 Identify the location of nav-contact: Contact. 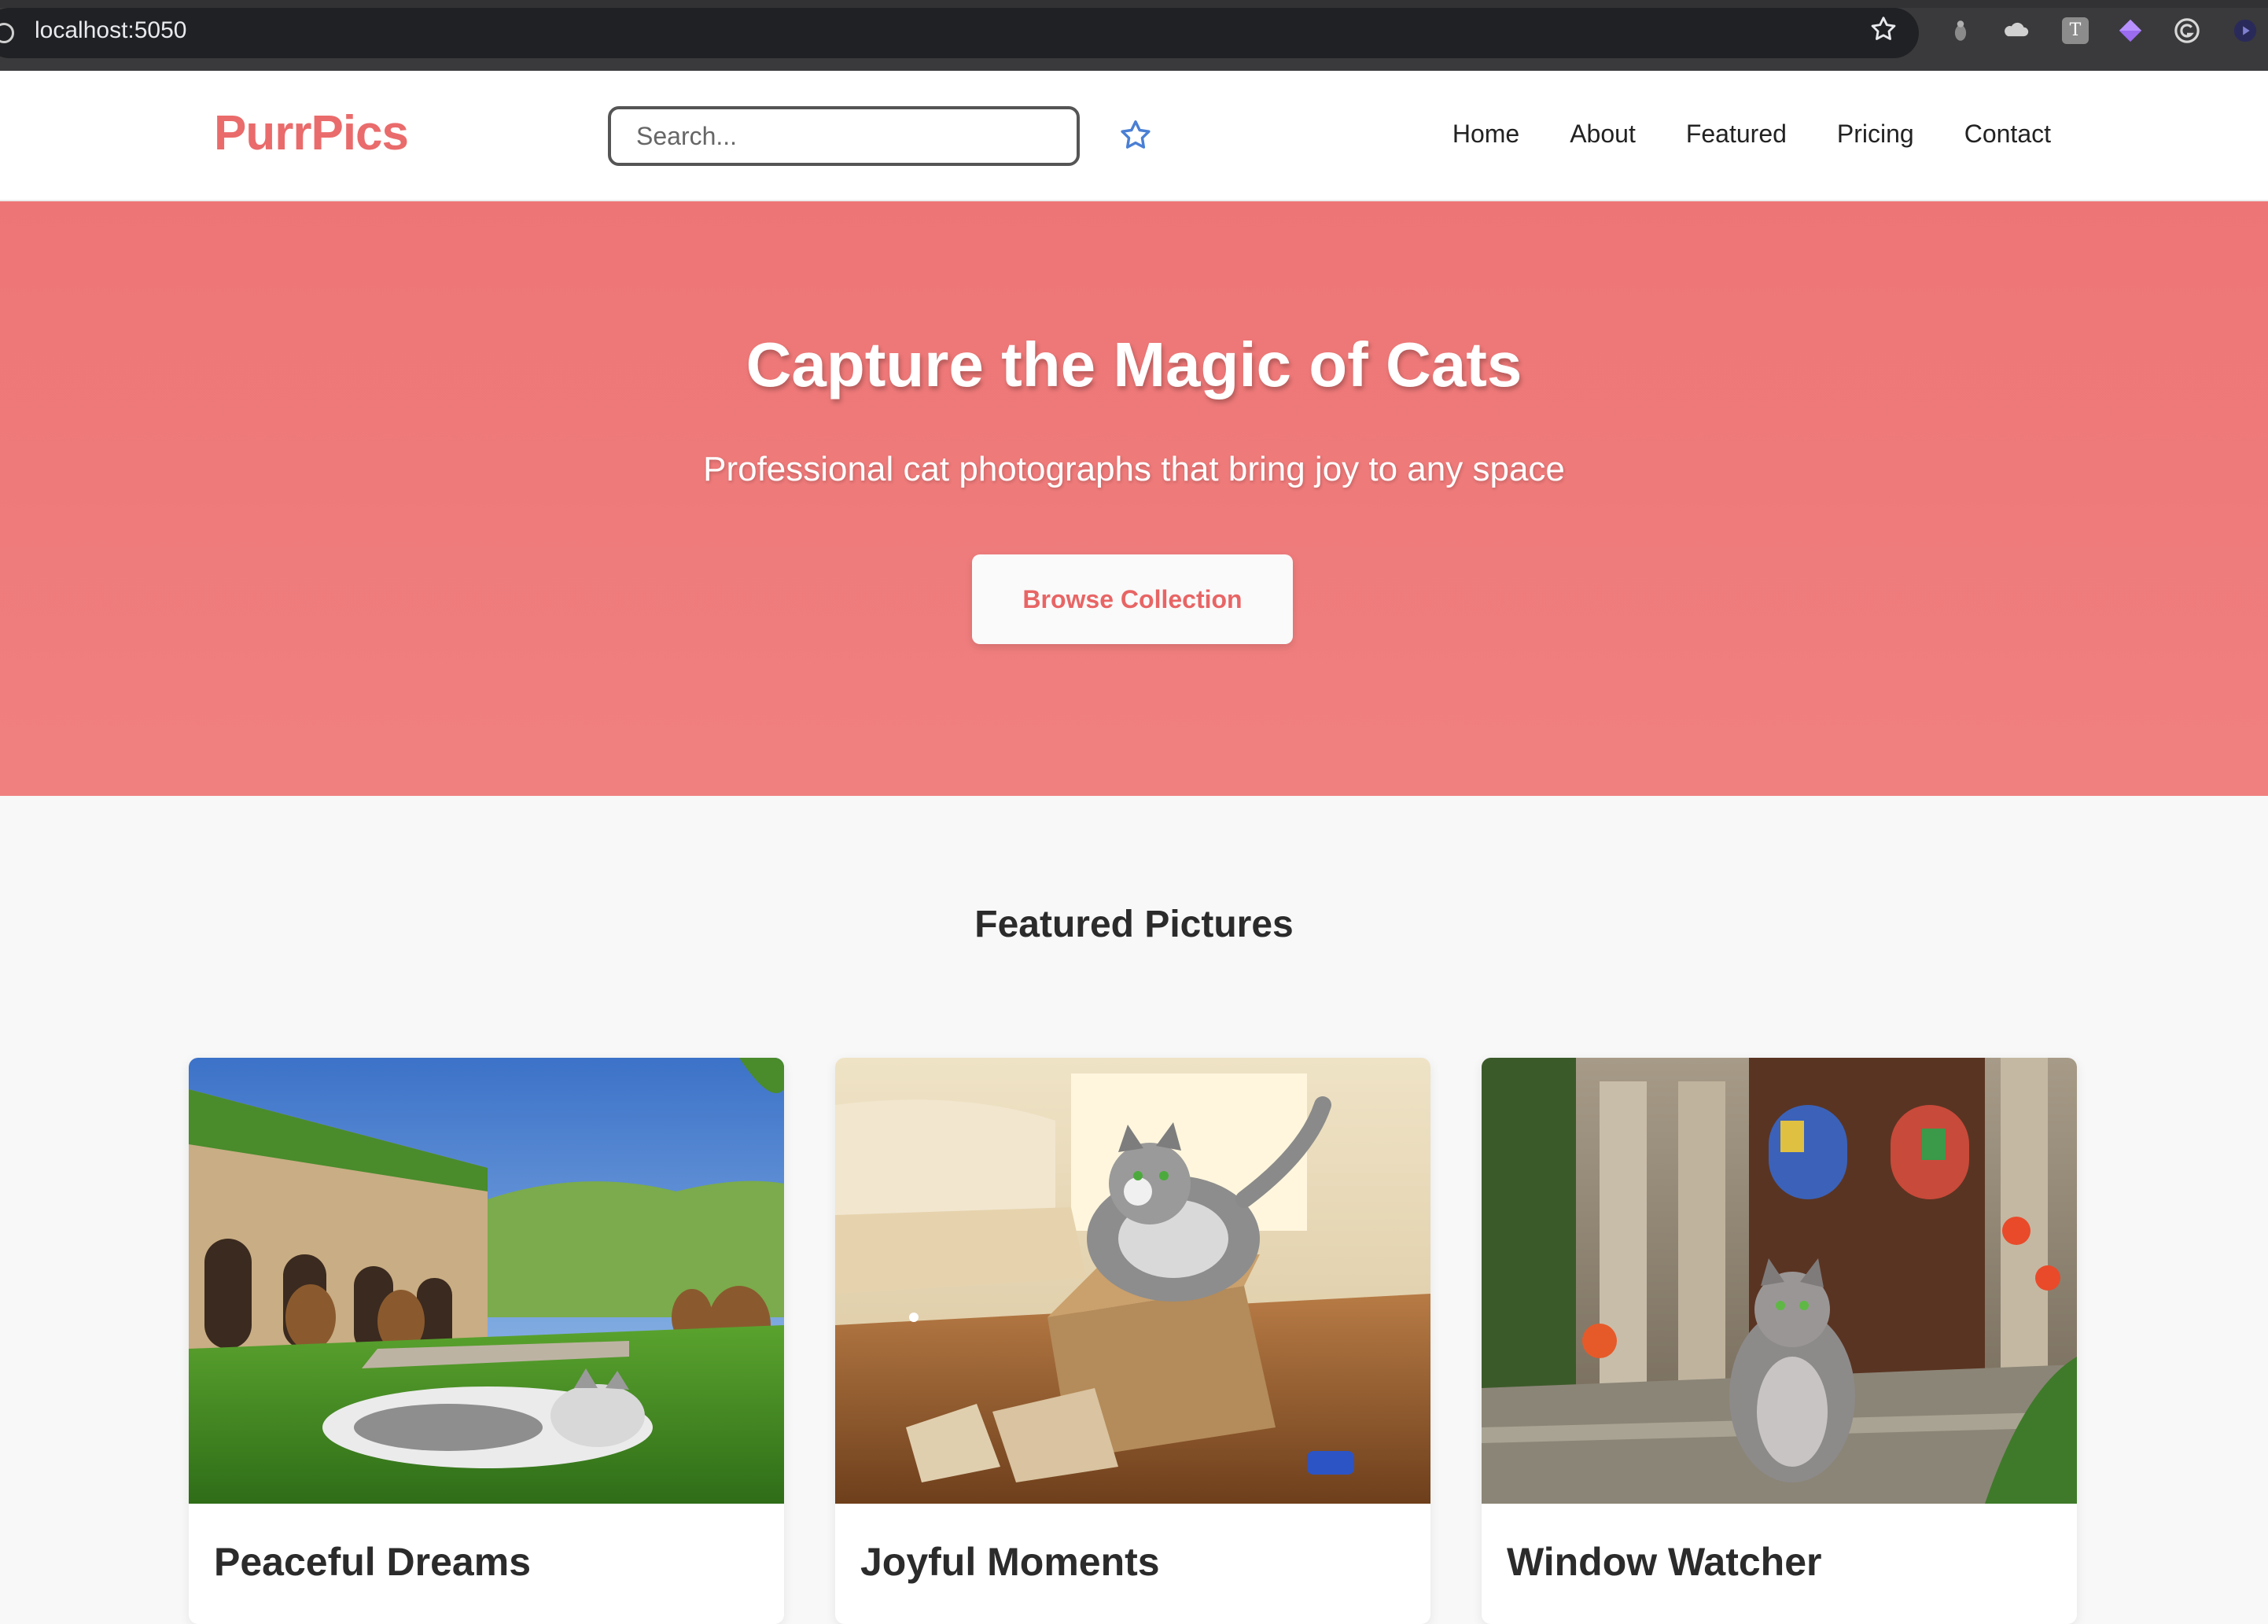
(2007, 134).